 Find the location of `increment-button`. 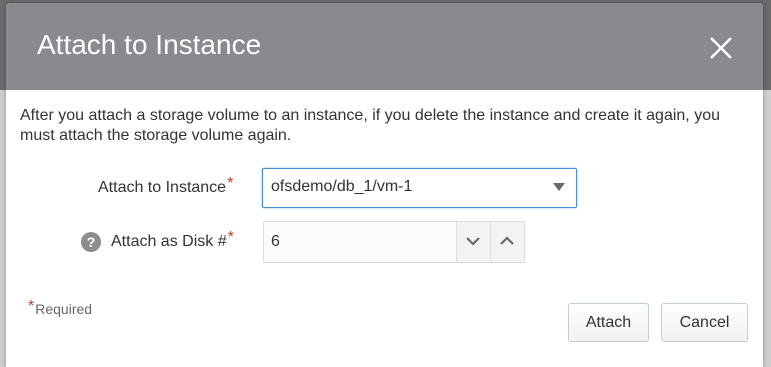

increment-button is located at coordinates (507, 242).